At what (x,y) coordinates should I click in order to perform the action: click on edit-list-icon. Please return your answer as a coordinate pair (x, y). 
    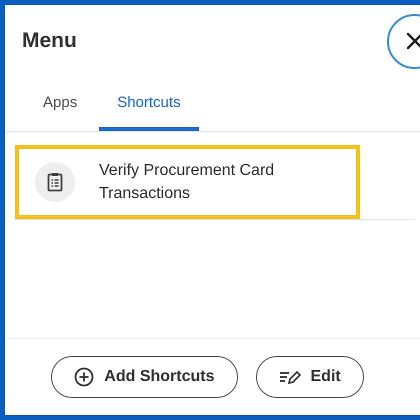
    Looking at the image, I should click on (289, 377).